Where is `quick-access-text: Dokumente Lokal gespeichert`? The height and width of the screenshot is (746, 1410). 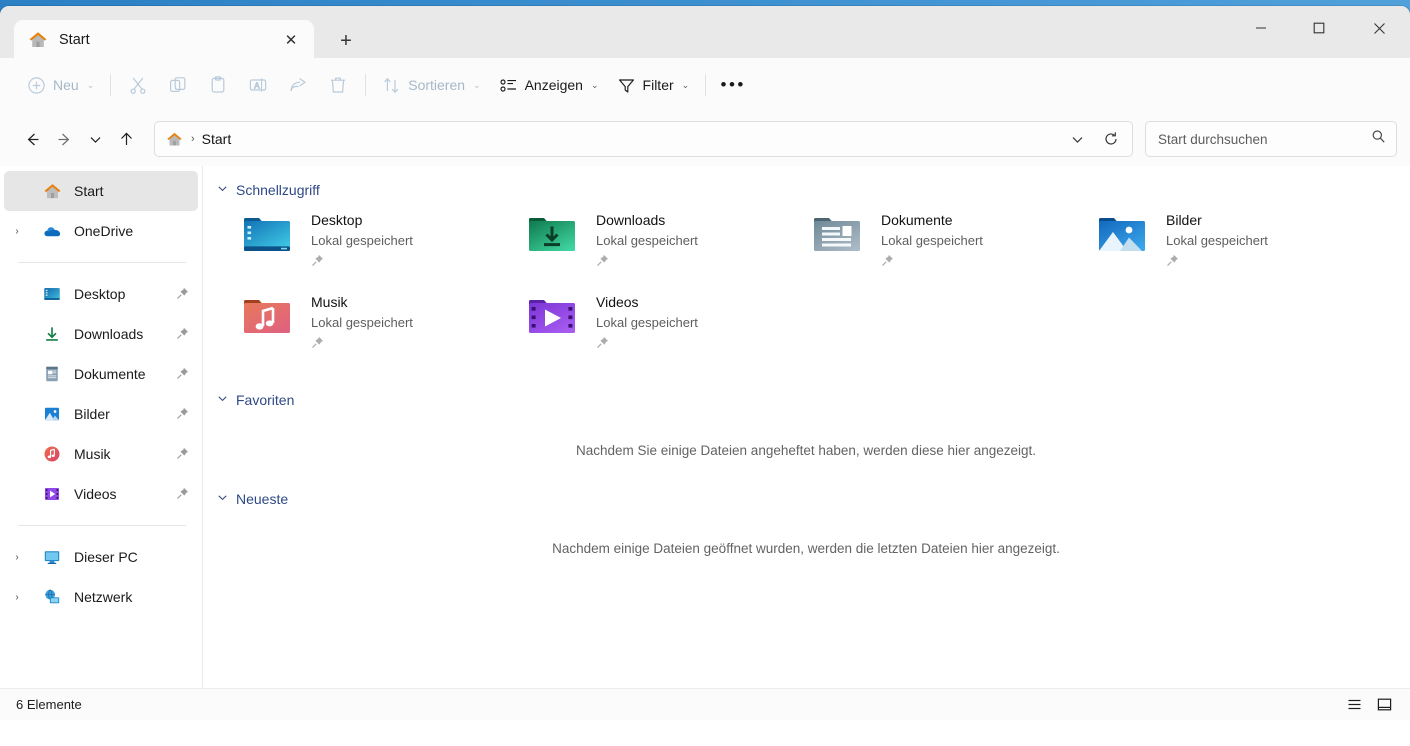
quick-access-text: Dokumente Lokal gespeichert is located at coordinates (932, 237).